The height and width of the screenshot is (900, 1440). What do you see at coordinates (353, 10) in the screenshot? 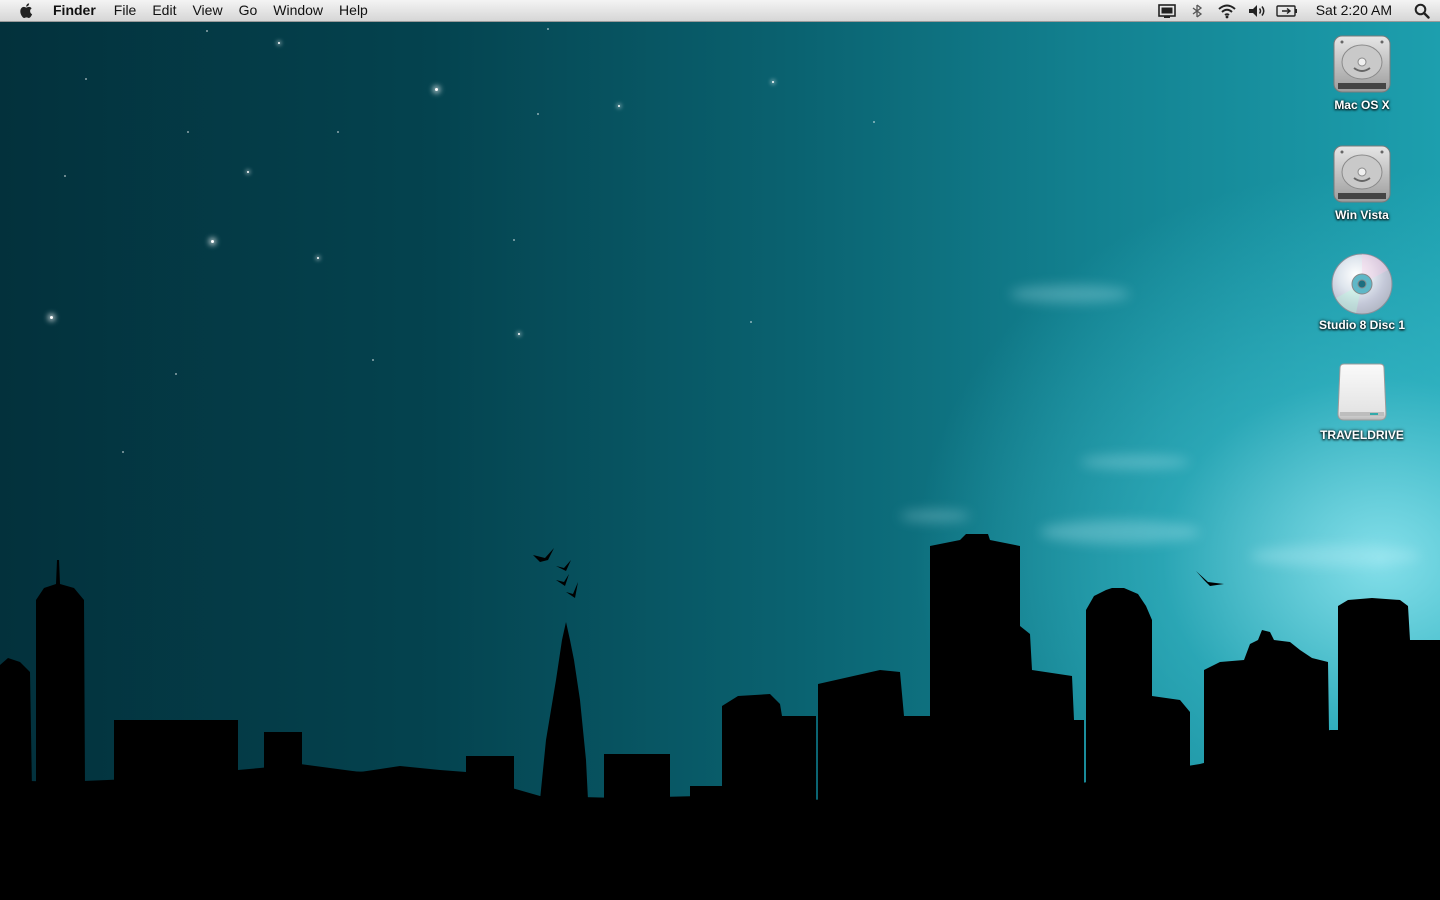
I see `menu-help: Help` at bounding box center [353, 10].